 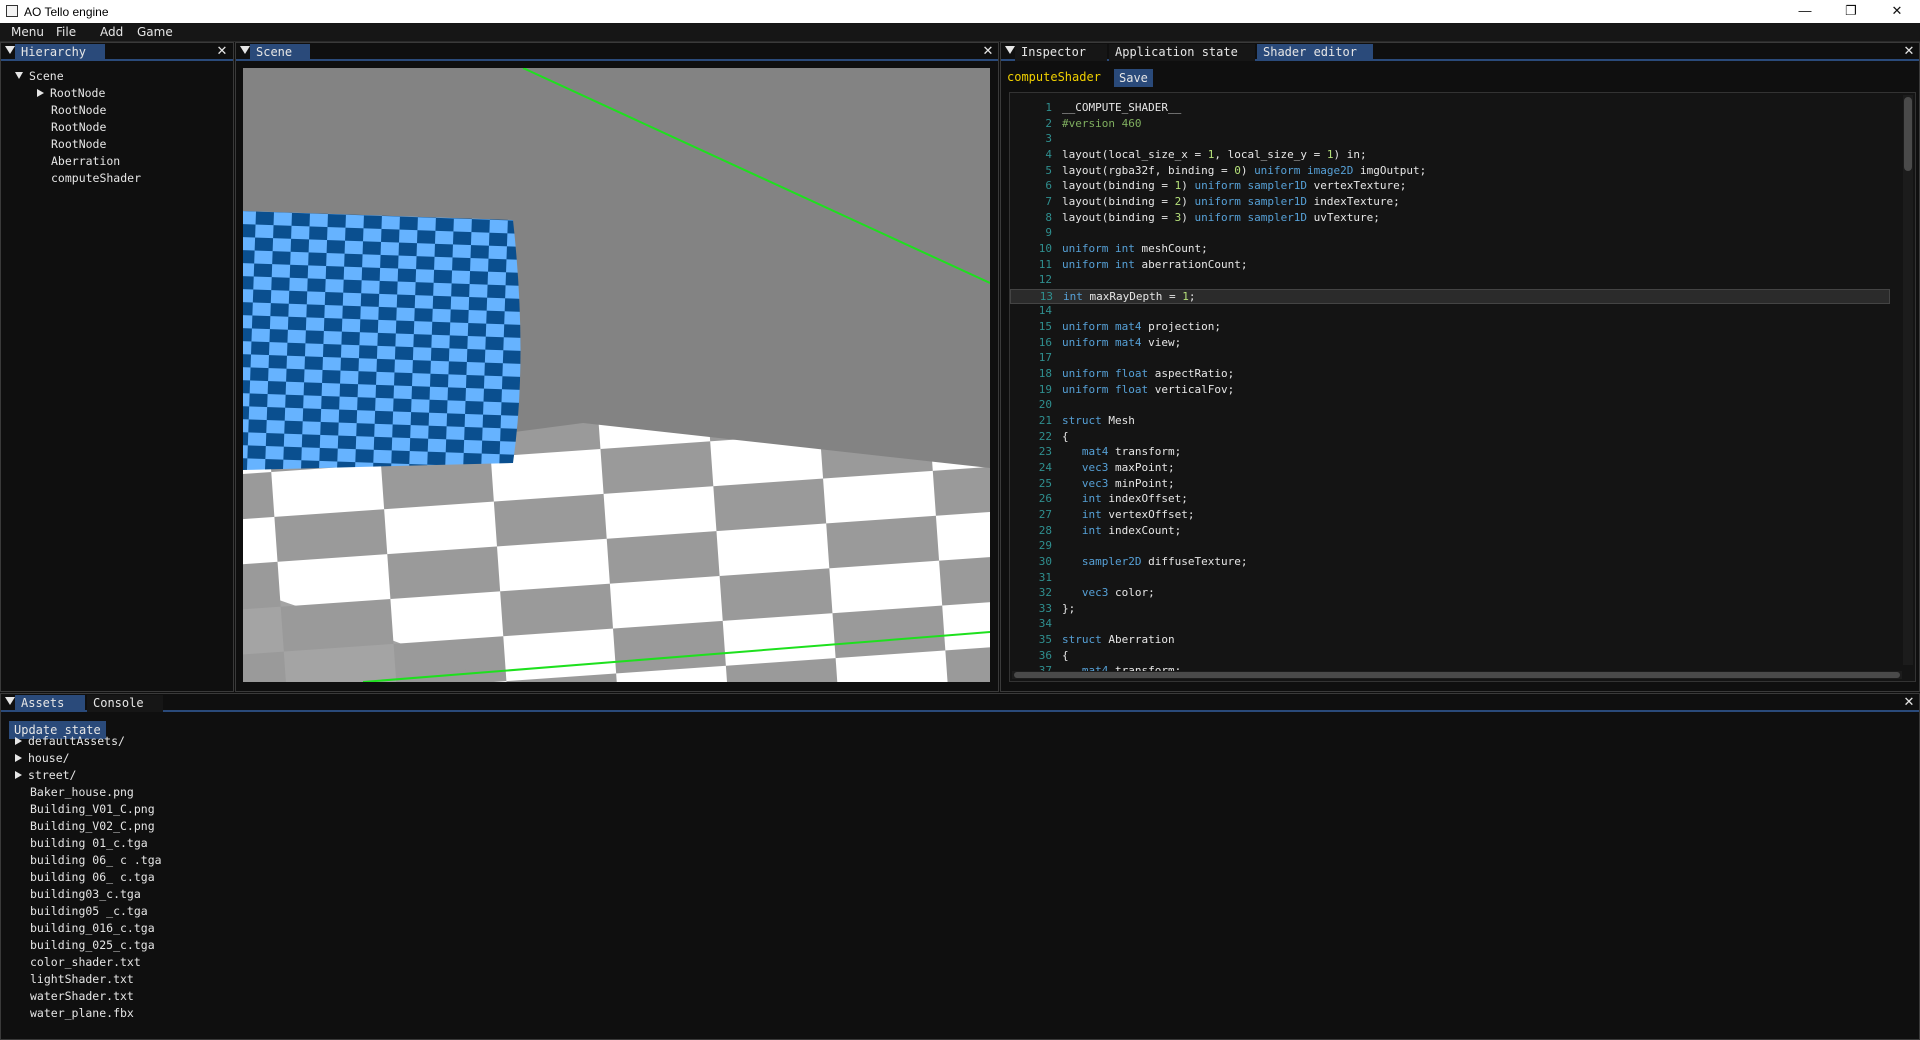 I want to click on code-line: 30 sampler2D diffuseTexture;, so click(x=1450, y=563).